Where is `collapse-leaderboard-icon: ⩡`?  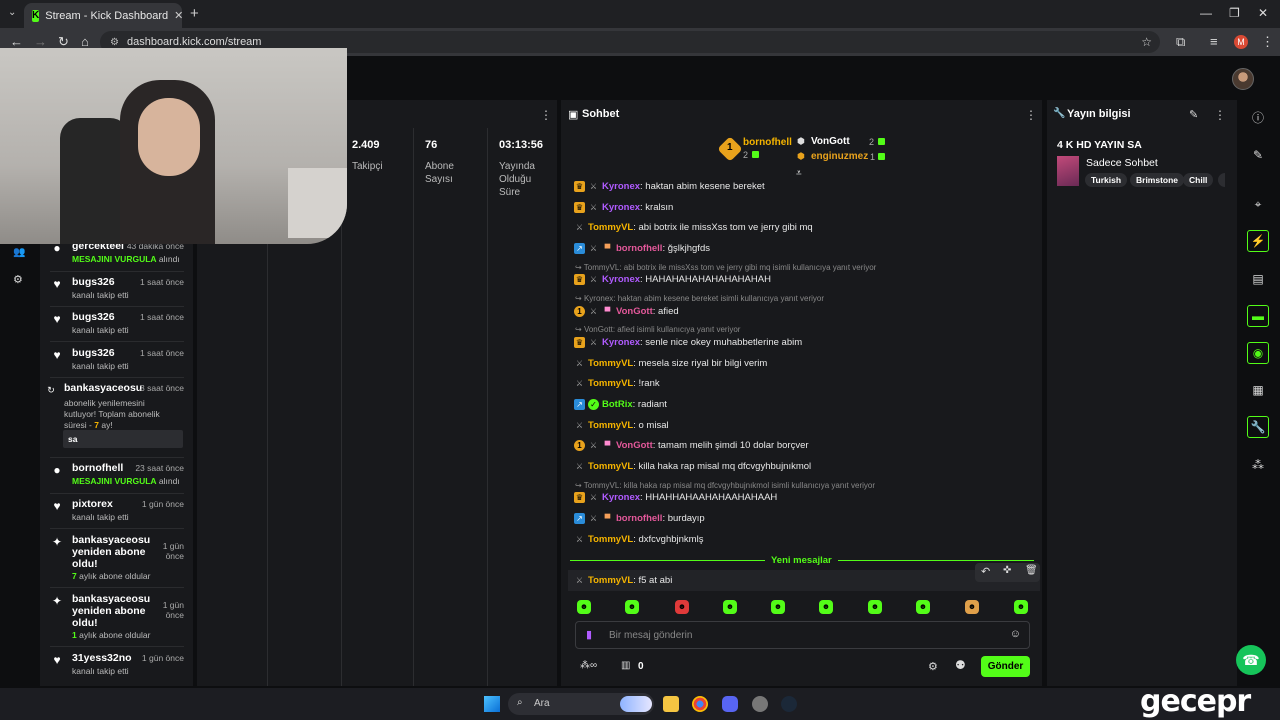 collapse-leaderboard-icon: ⩡ is located at coordinates (799, 173).